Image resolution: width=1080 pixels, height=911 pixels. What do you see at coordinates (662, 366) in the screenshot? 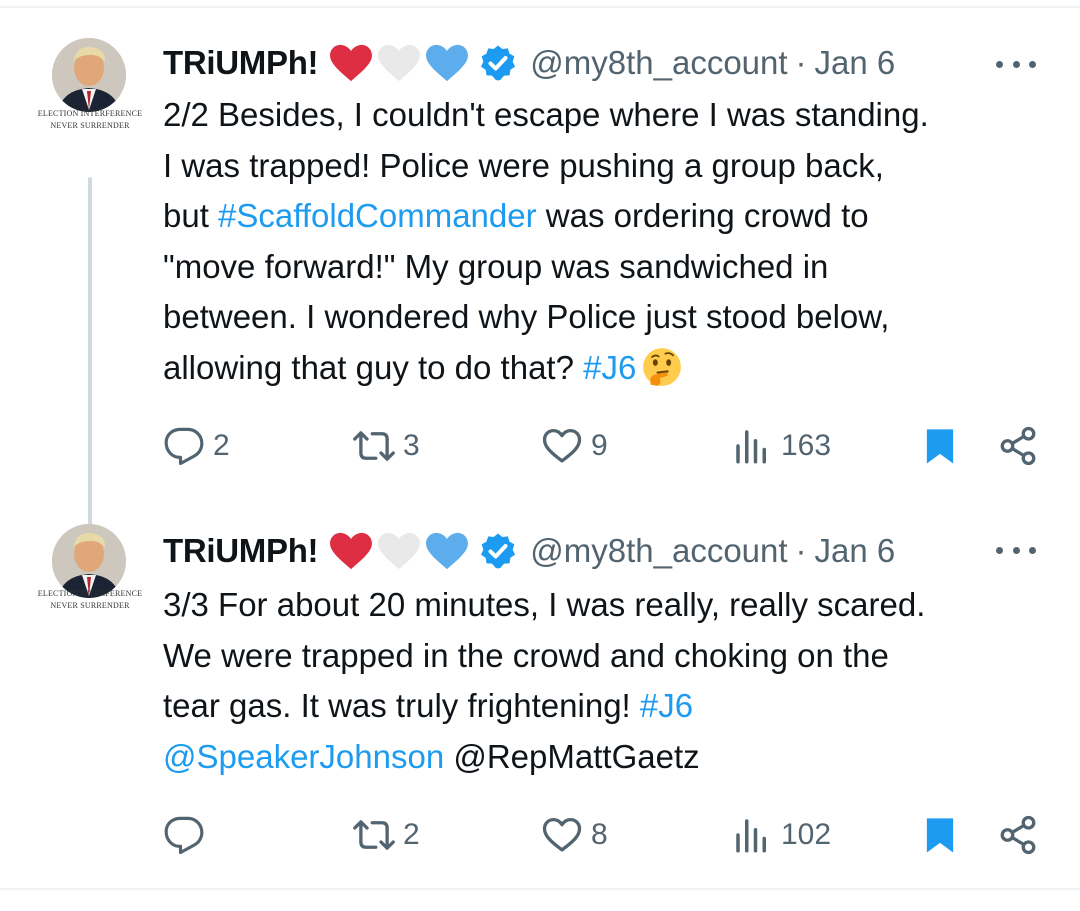
I see `thinking-face-emoji-icon` at bounding box center [662, 366].